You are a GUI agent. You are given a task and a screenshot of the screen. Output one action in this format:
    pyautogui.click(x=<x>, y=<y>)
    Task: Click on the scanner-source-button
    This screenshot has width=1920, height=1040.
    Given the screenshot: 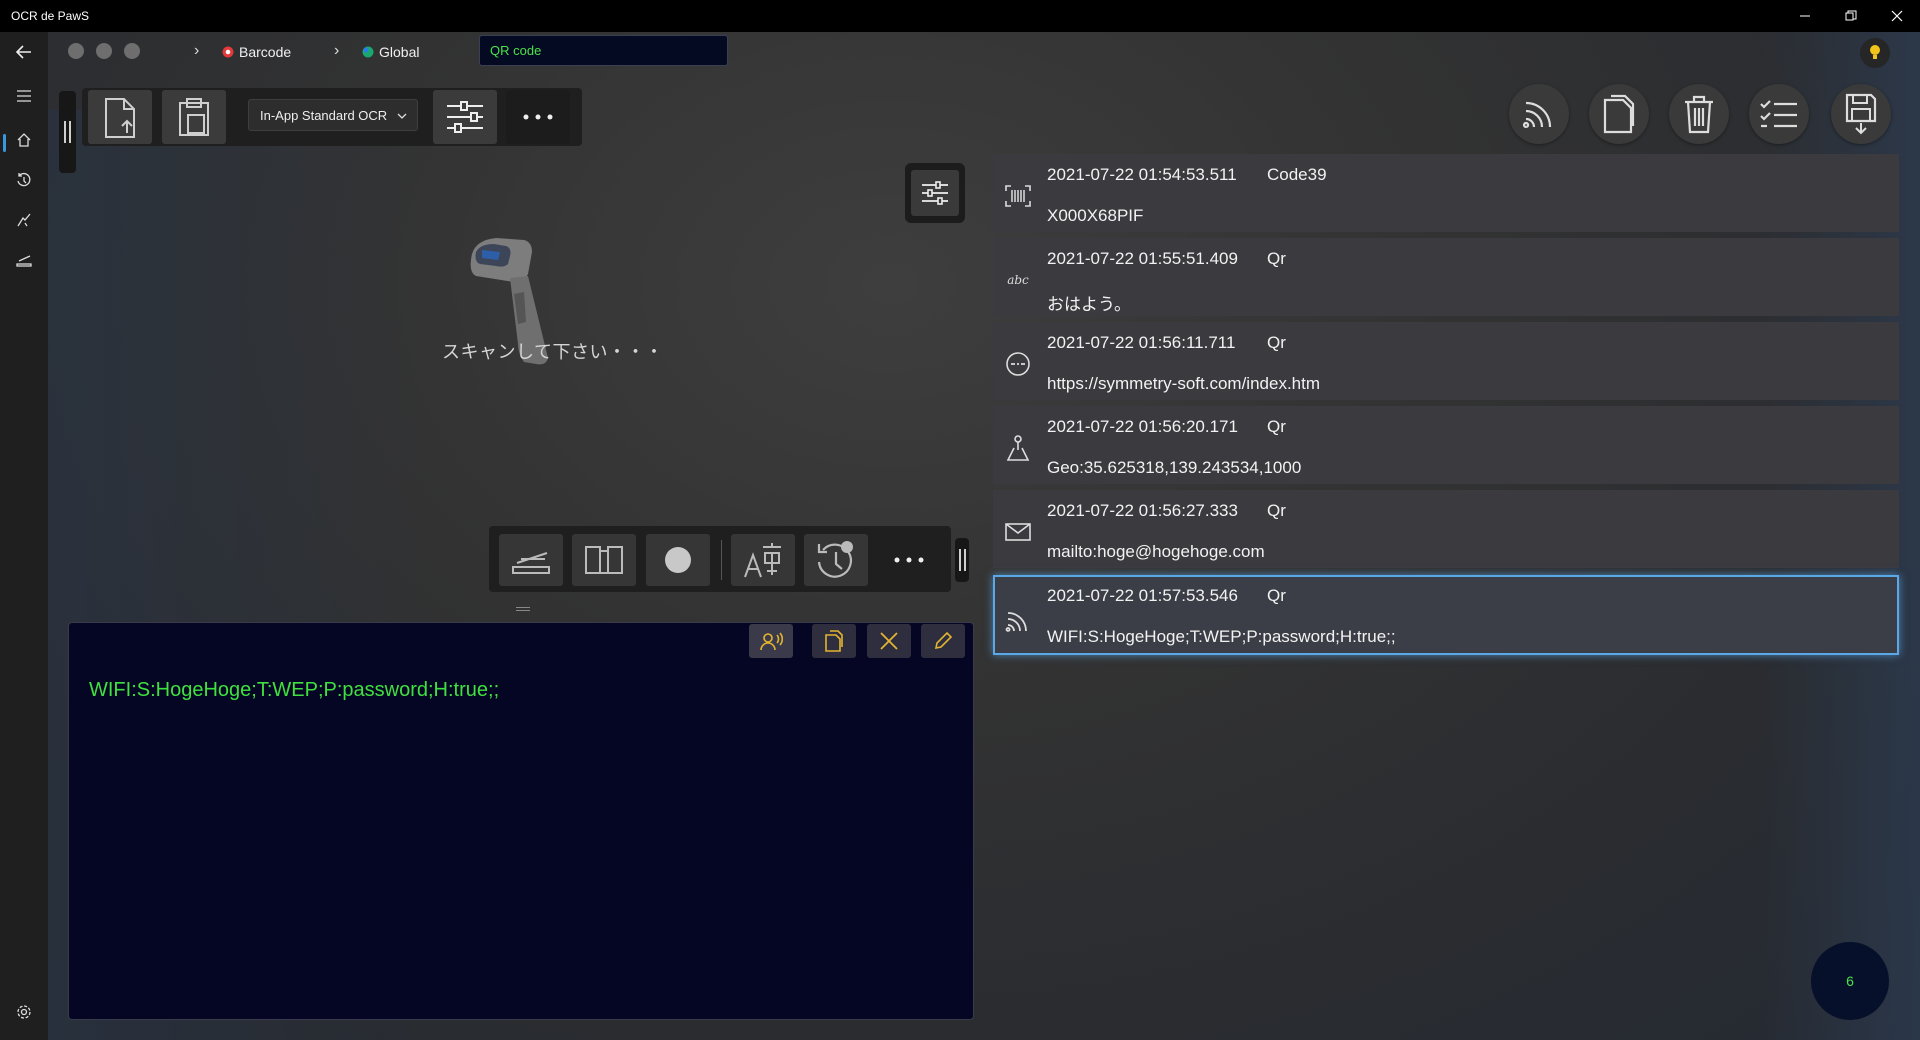 What is the action you would take?
    pyautogui.click(x=531, y=560)
    